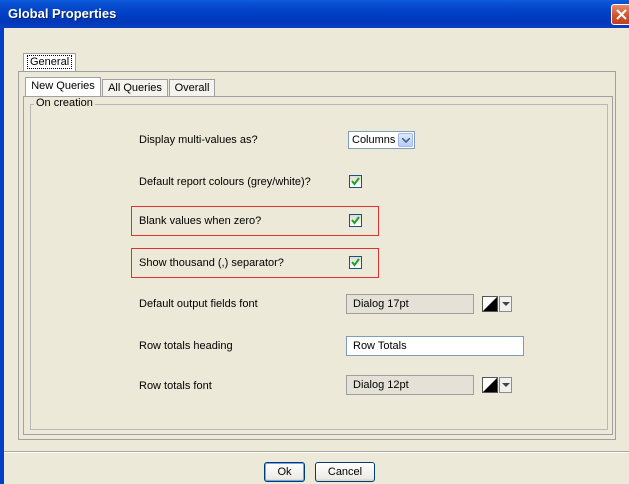  I want to click on tab-overall-label: Overall, so click(192, 88).